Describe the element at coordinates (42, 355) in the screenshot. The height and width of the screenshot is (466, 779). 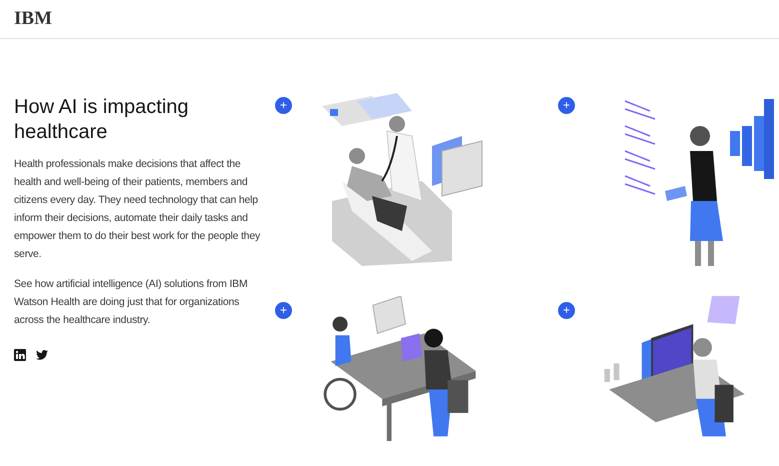
I see `twitter-icon` at that location.